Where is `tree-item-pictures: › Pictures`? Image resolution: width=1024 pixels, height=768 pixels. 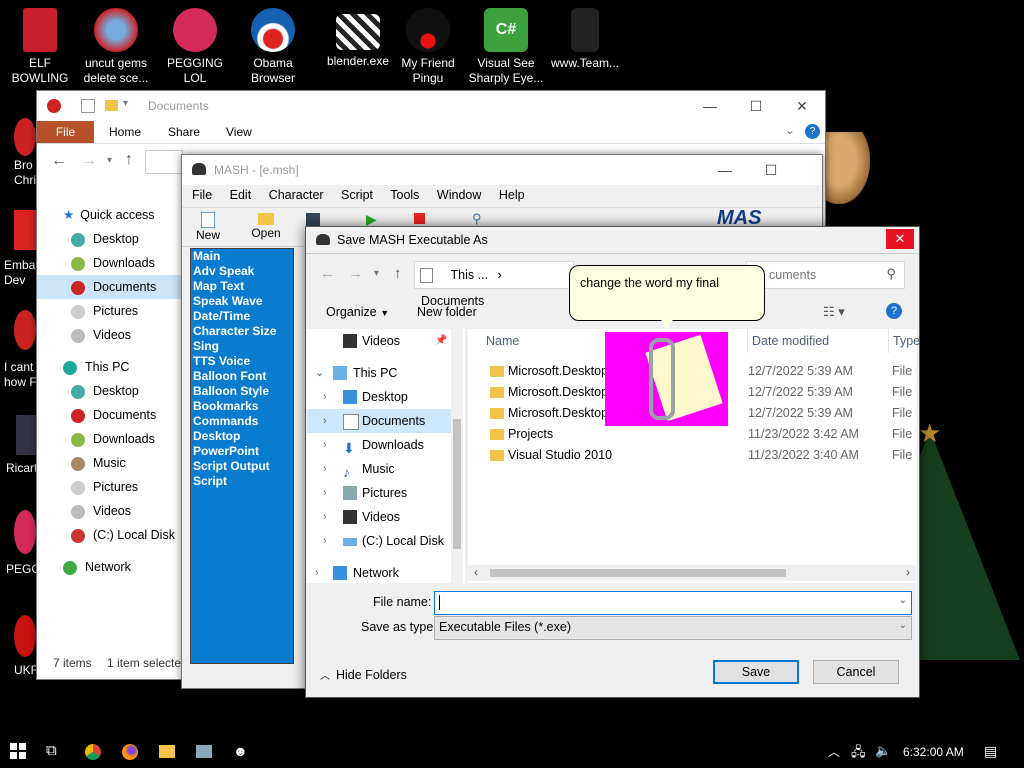 tree-item-pictures: › Pictures is located at coordinates (382, 493).